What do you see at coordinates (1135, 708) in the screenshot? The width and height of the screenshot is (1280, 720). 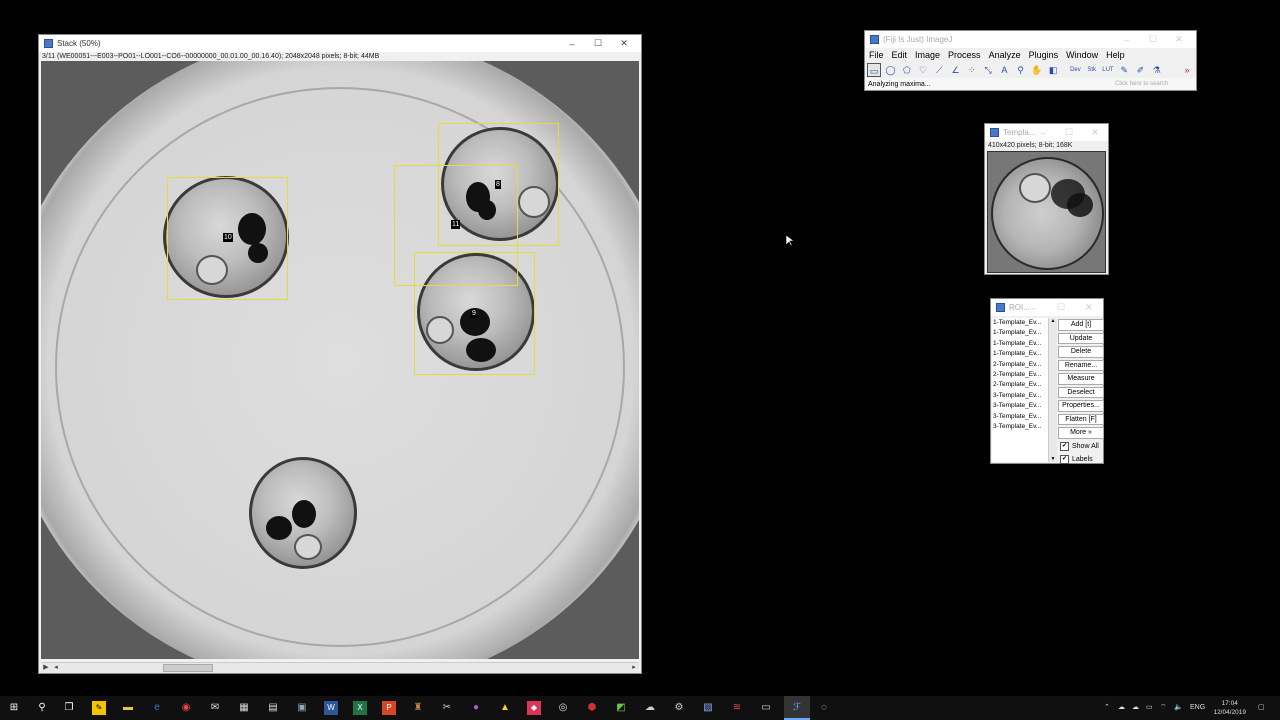 I see `cloud-icon: ☁` at bounding box center [1135, 708].